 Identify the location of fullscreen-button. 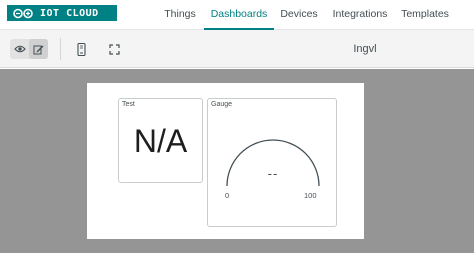
(114, 49).